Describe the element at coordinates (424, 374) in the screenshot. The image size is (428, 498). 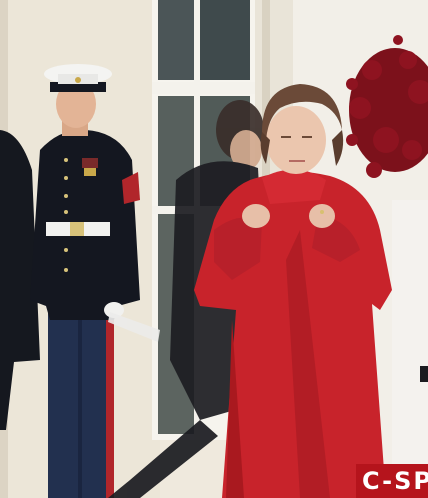
I see `pillar-detail` at that location.